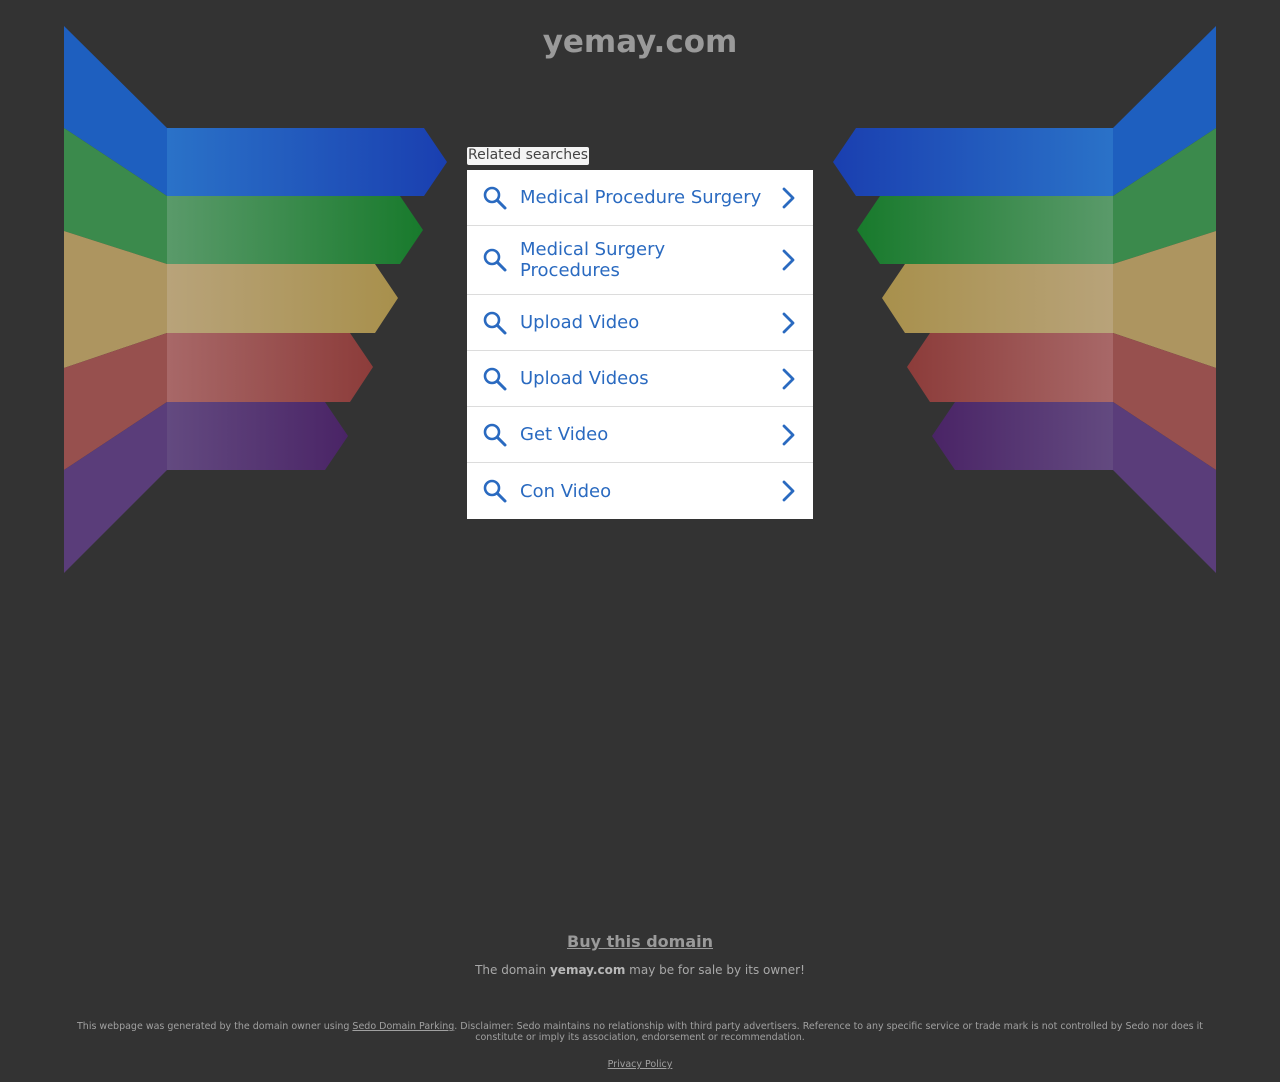  I want to click on related-search-item: Medical Procedure Surgery, so click(640, 198).